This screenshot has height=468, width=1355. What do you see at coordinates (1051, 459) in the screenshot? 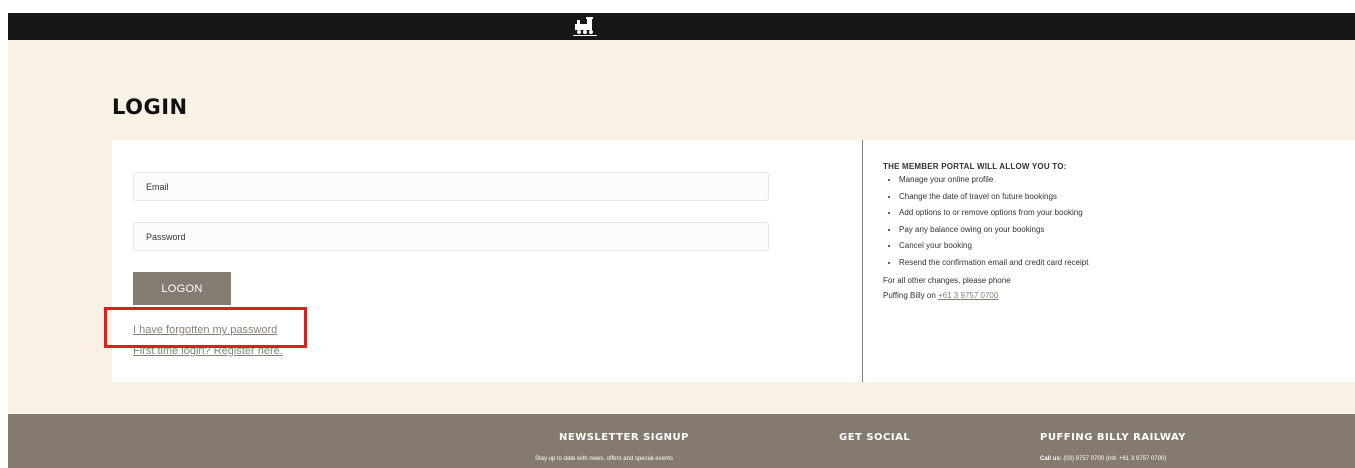
I see `call-label: Call us:` at bounding box center [1051, 459].